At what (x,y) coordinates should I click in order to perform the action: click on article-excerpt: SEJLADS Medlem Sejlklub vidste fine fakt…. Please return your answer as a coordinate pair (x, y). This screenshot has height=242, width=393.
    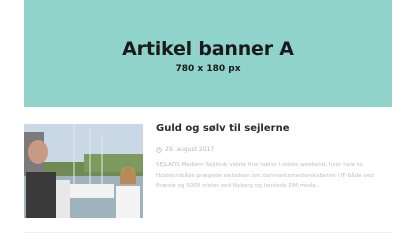
    Looking at the image, I should click on (265, 175).